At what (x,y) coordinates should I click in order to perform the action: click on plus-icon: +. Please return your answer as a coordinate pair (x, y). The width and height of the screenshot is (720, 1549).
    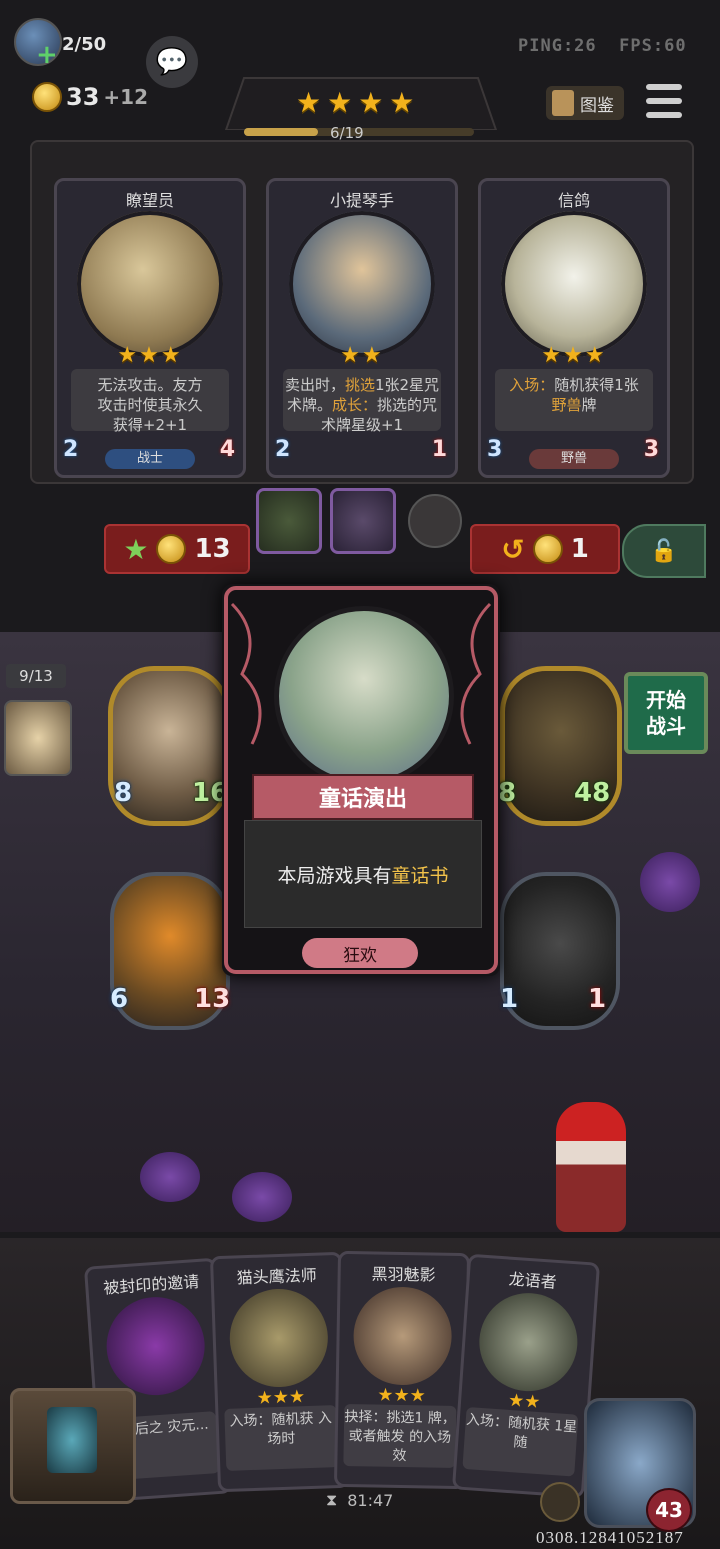
    Looking at the image, I should click on (47, 55).